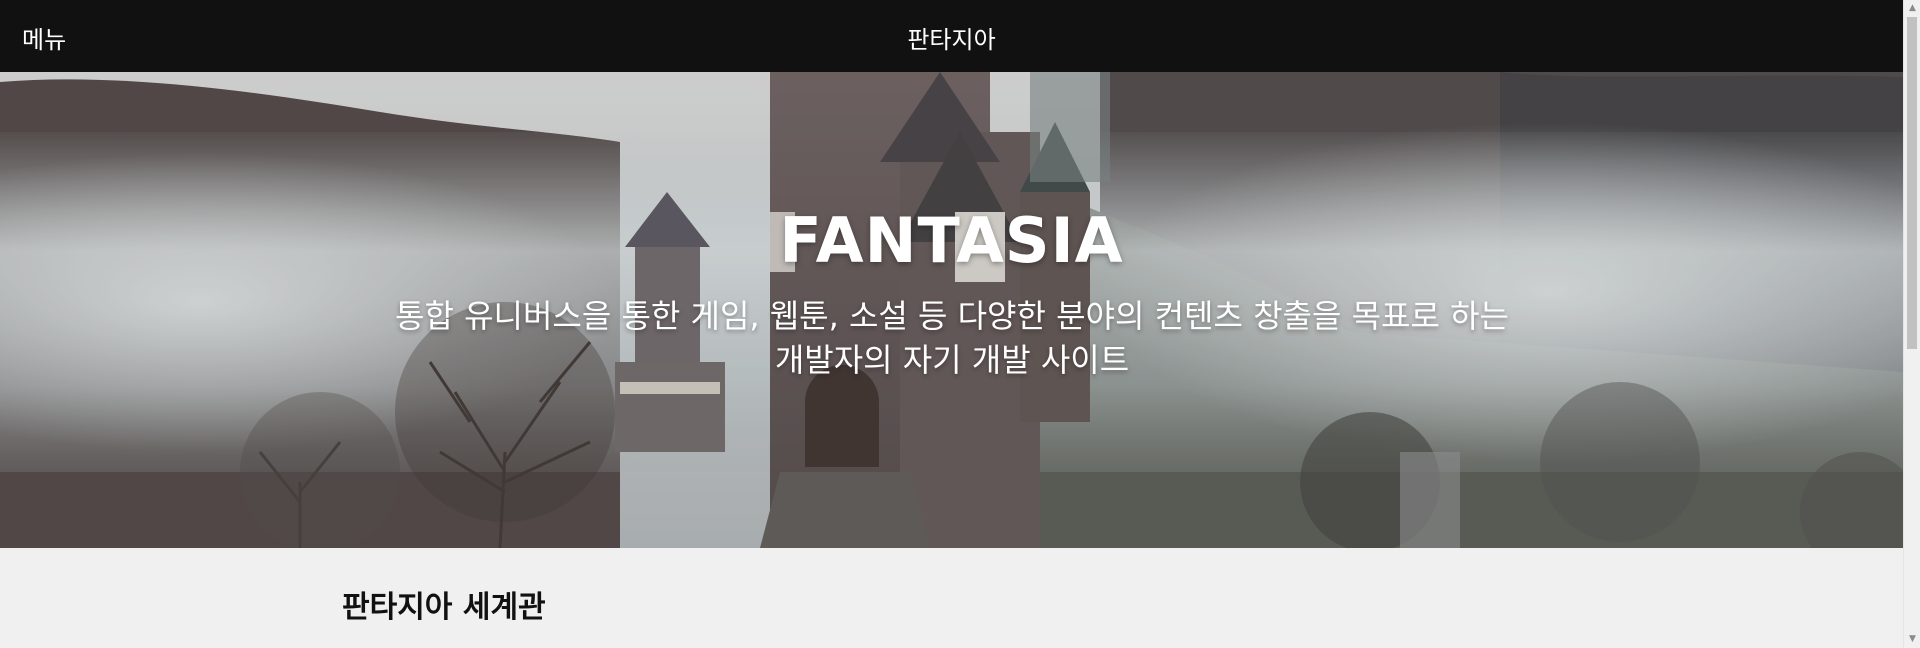 This screenshot has width=1920, height=648. I want to click on scrollbar-thumb, so click(1912, 183).